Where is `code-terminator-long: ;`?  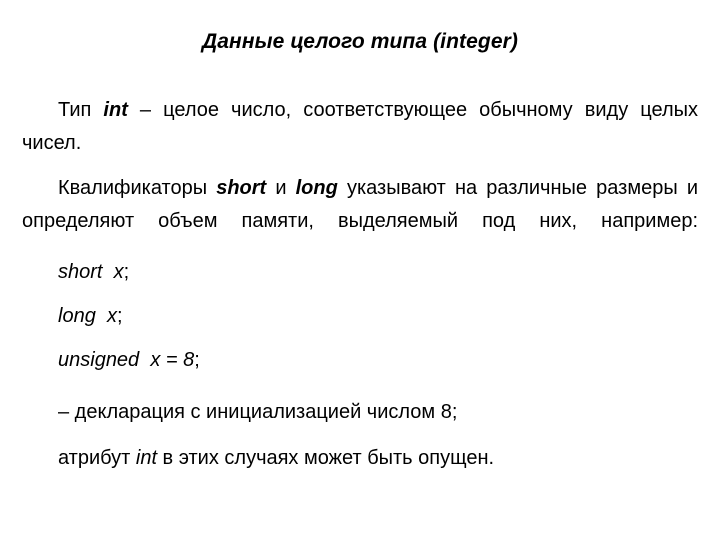 code-terminator-long: ; is located at coordinates (119, 316).